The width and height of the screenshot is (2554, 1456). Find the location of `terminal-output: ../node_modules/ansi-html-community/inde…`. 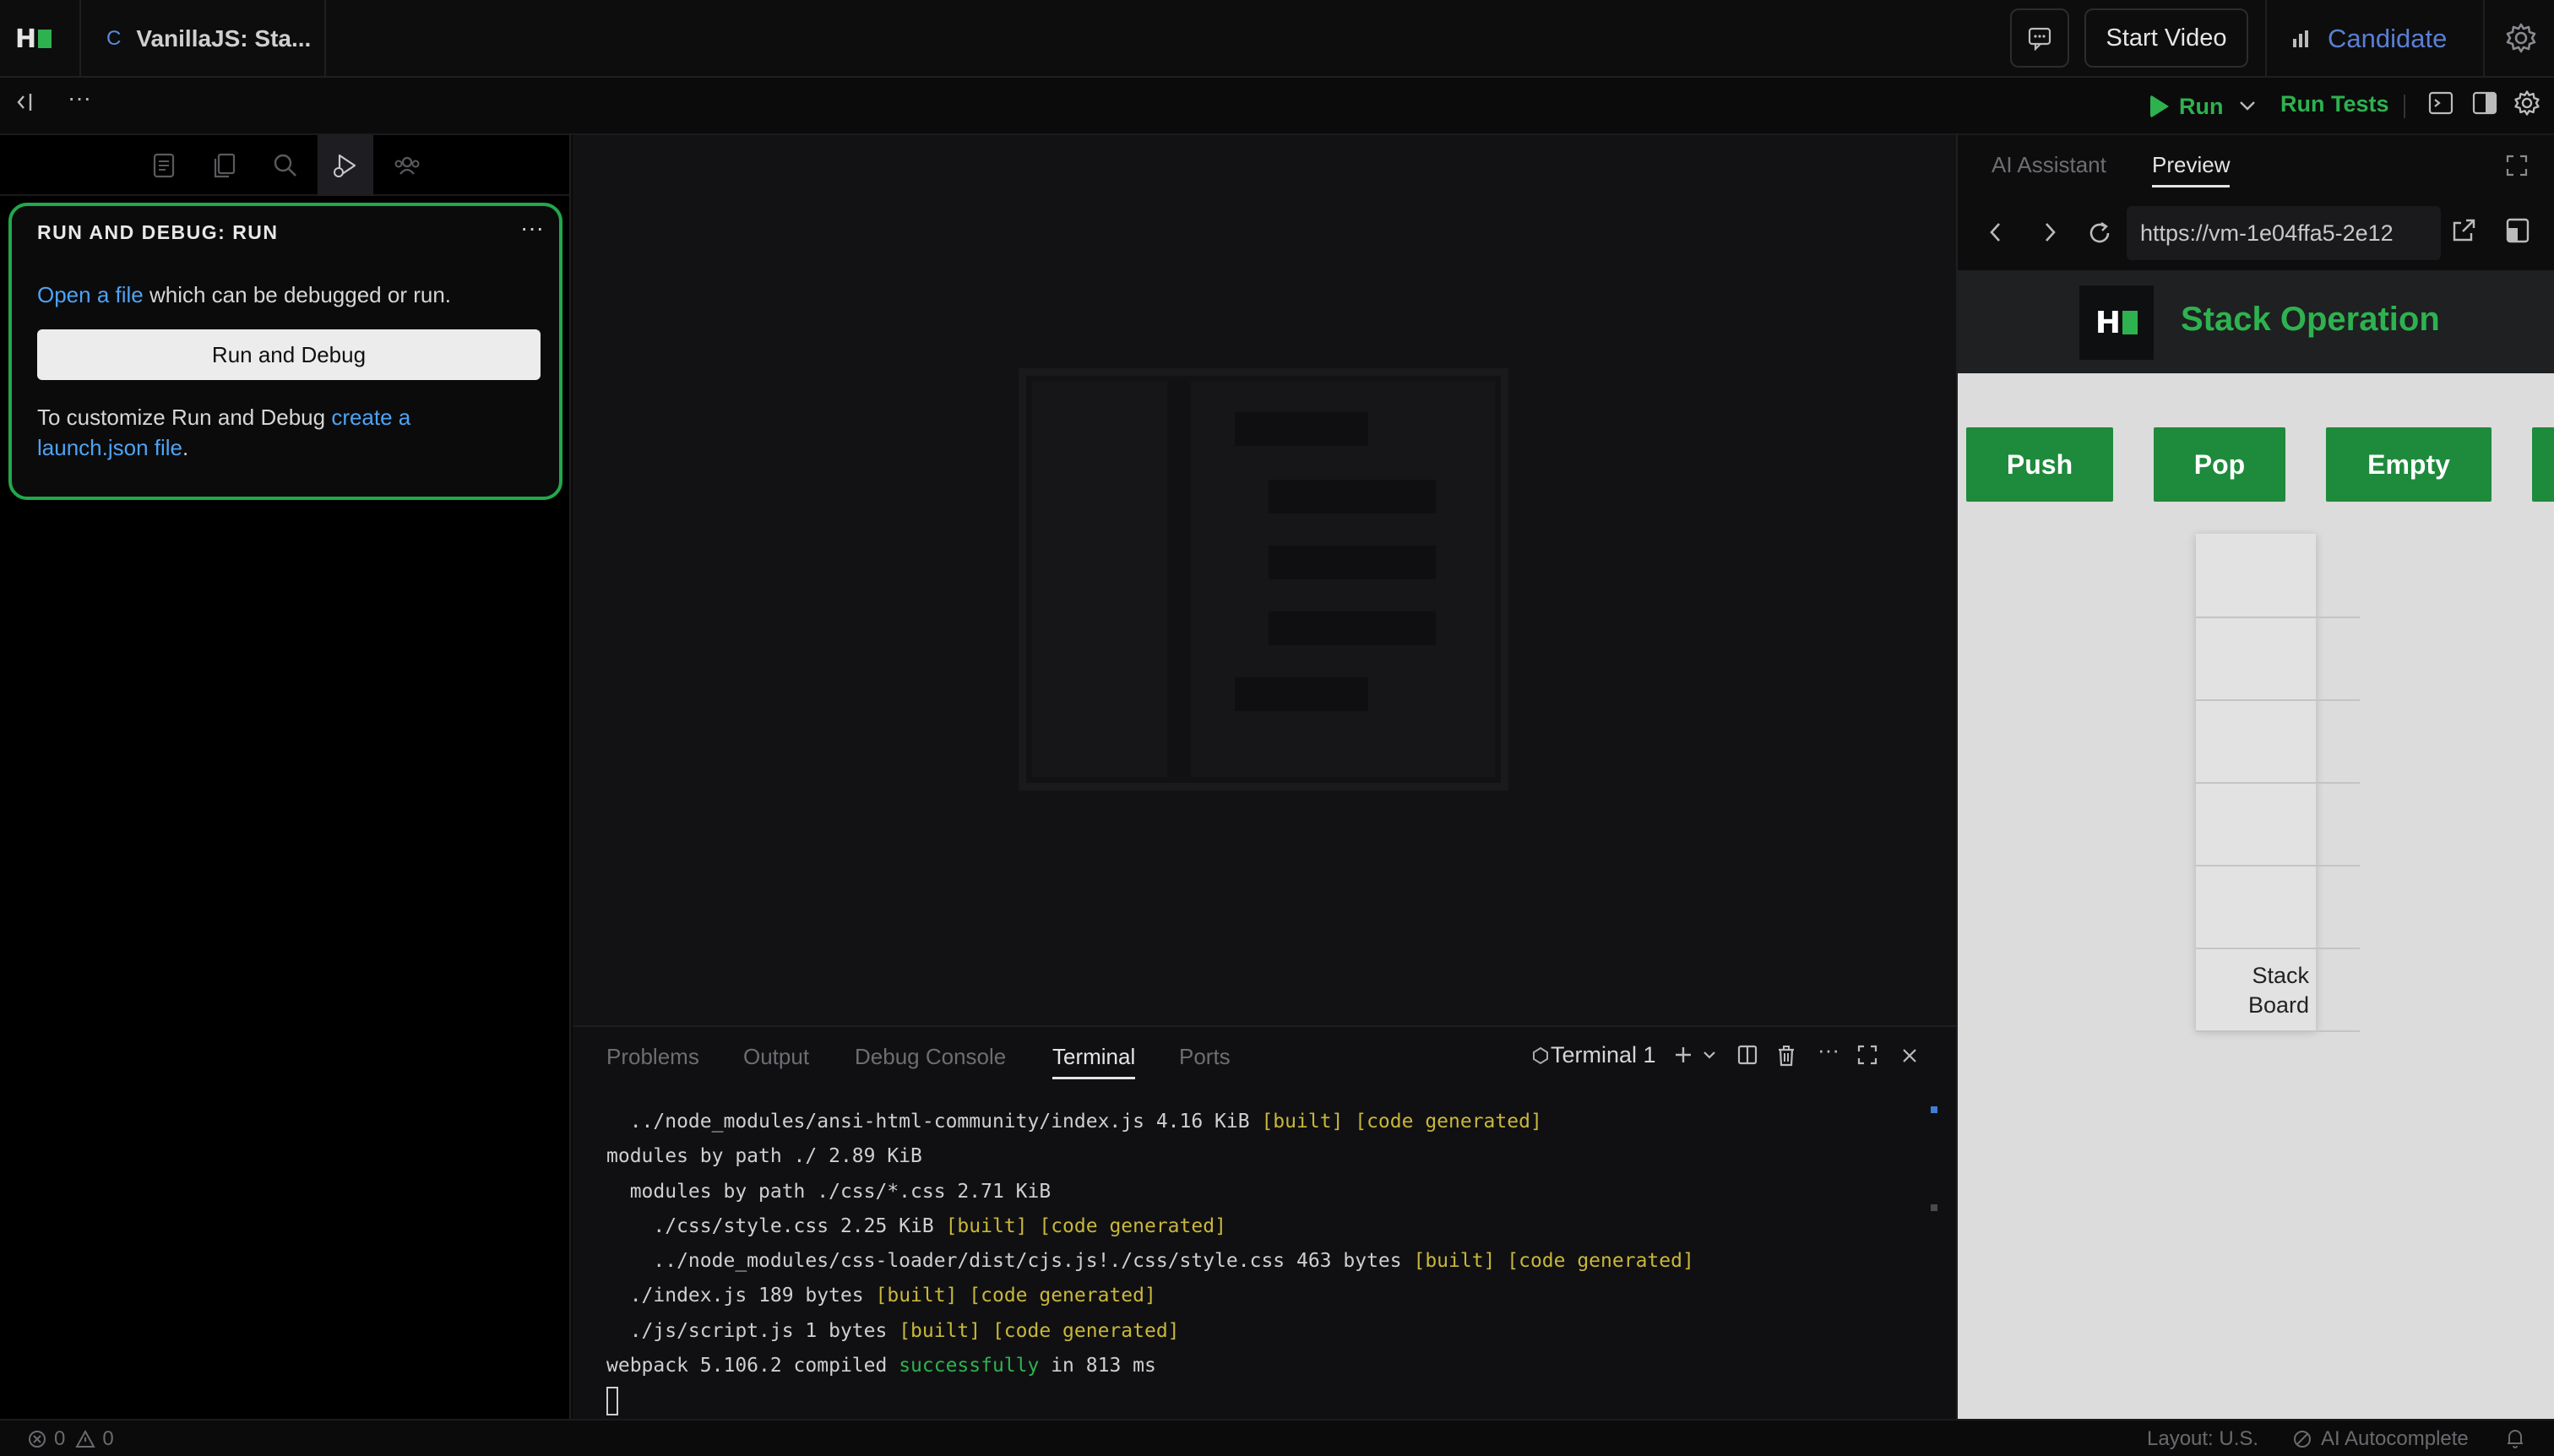

terminal-output: ../node_modules/ansi-html-community/inde… is located at coordinates (1150, 1262).